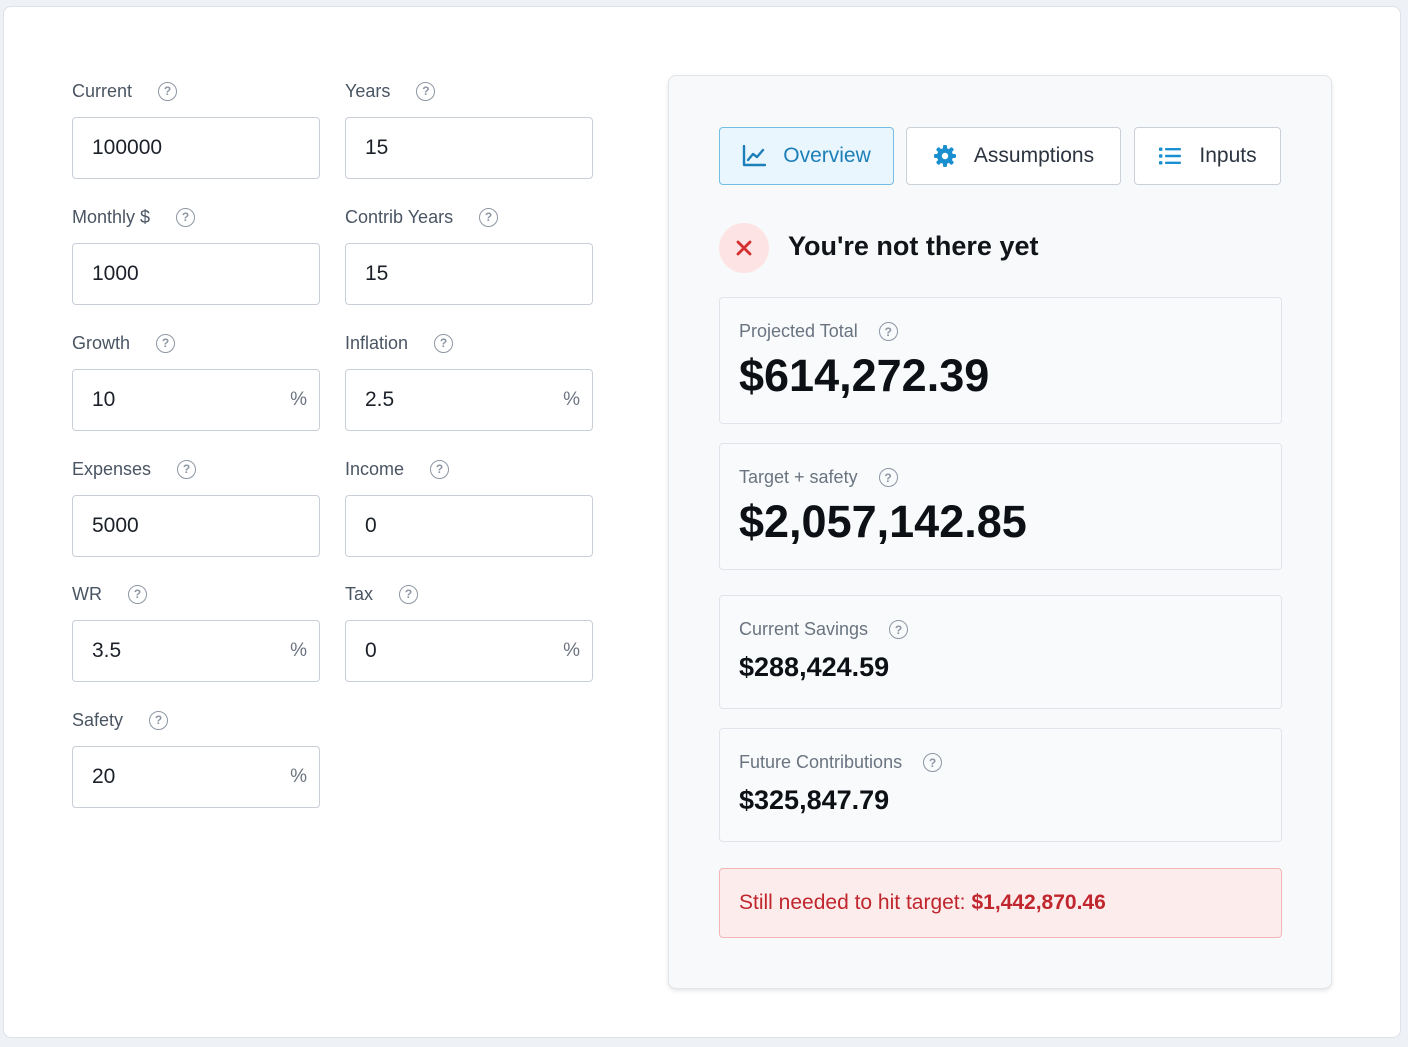 Image resolution: width=1408 pixels, height=1047 pixels. I want to click on expenses-field: Expenses ?, so click(196, 507).